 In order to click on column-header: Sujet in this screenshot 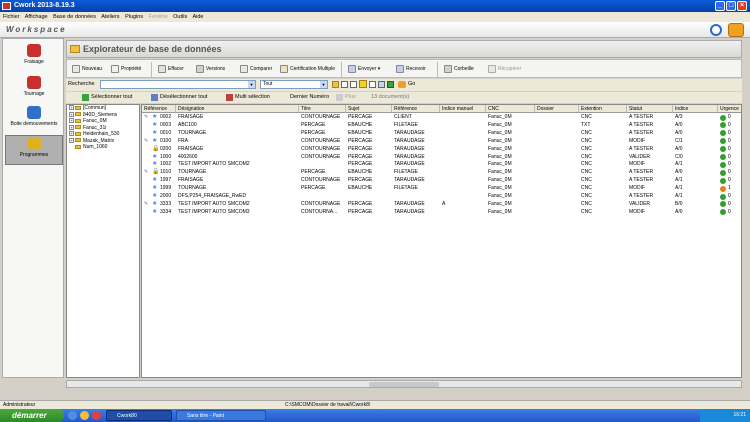, I will do `click(369, 109)`.